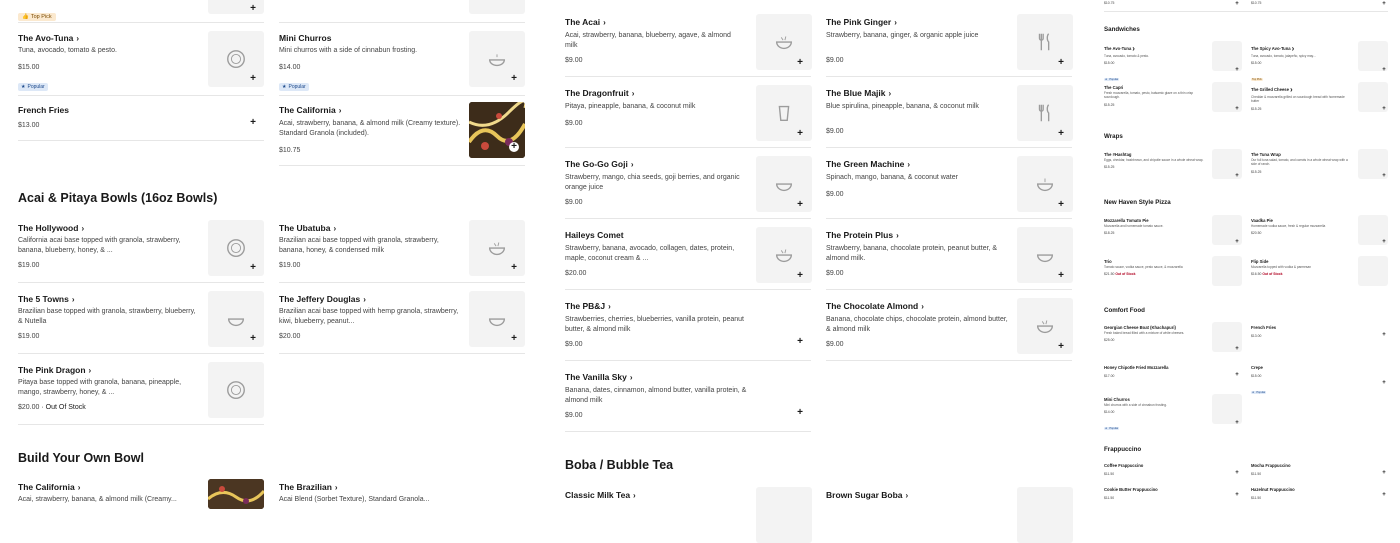 Image resolution: width=1400 pixels, height=543 pixels. I want to click on star-icon: ★, so click(284, 86).